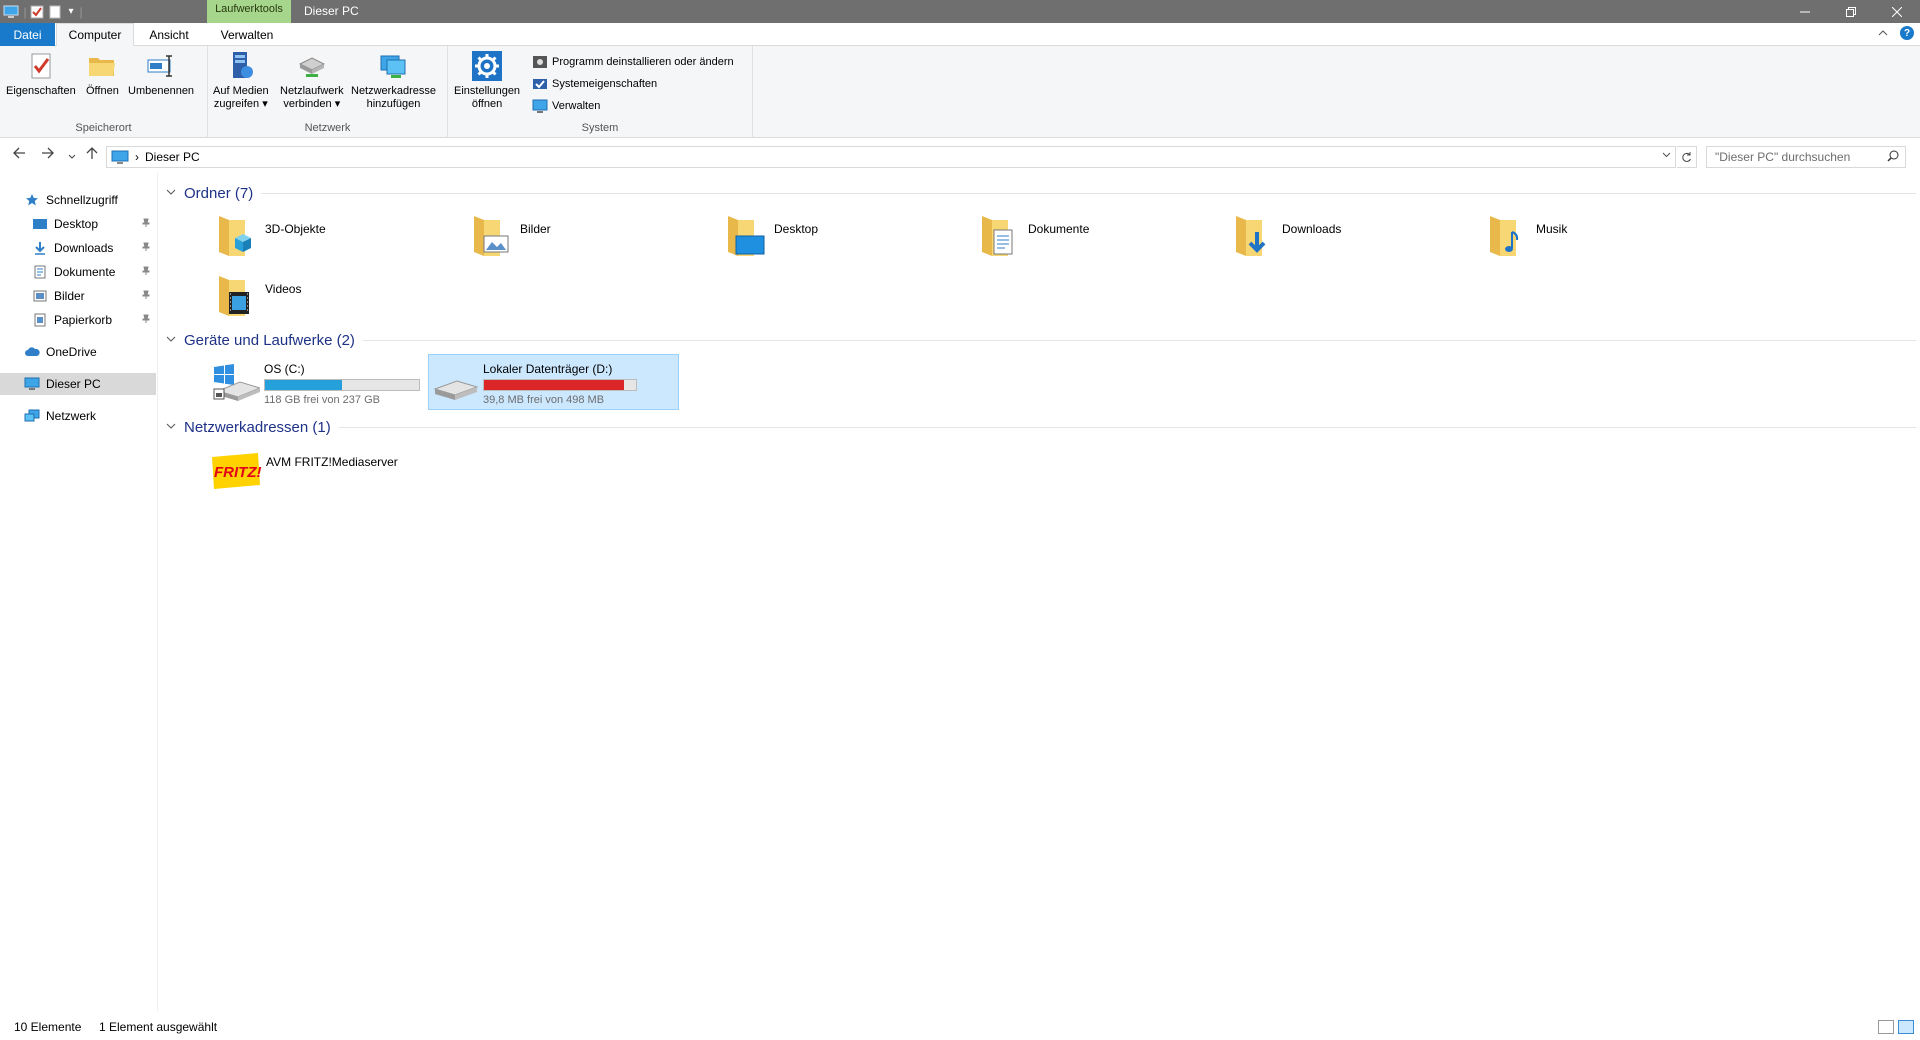 The width and height of the screenshot is (1920, 1040). I want to click on properties-qat-icon, so click(37, 11).